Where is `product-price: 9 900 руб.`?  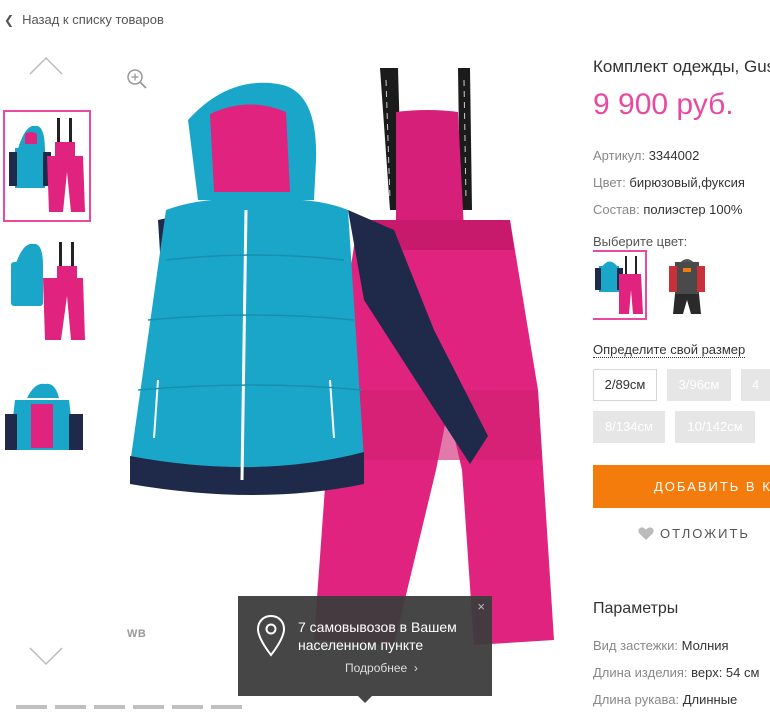 product-price: 9 900 руб. is located at coordinates (663, 104).